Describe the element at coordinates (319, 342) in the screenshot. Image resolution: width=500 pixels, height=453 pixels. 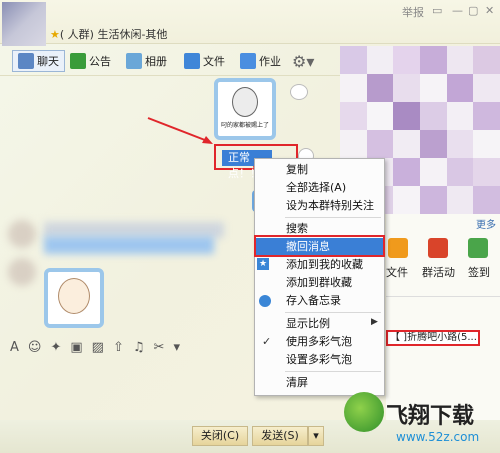
I see `menu-item-use-bubble: 使用多彩气泡` at that location.